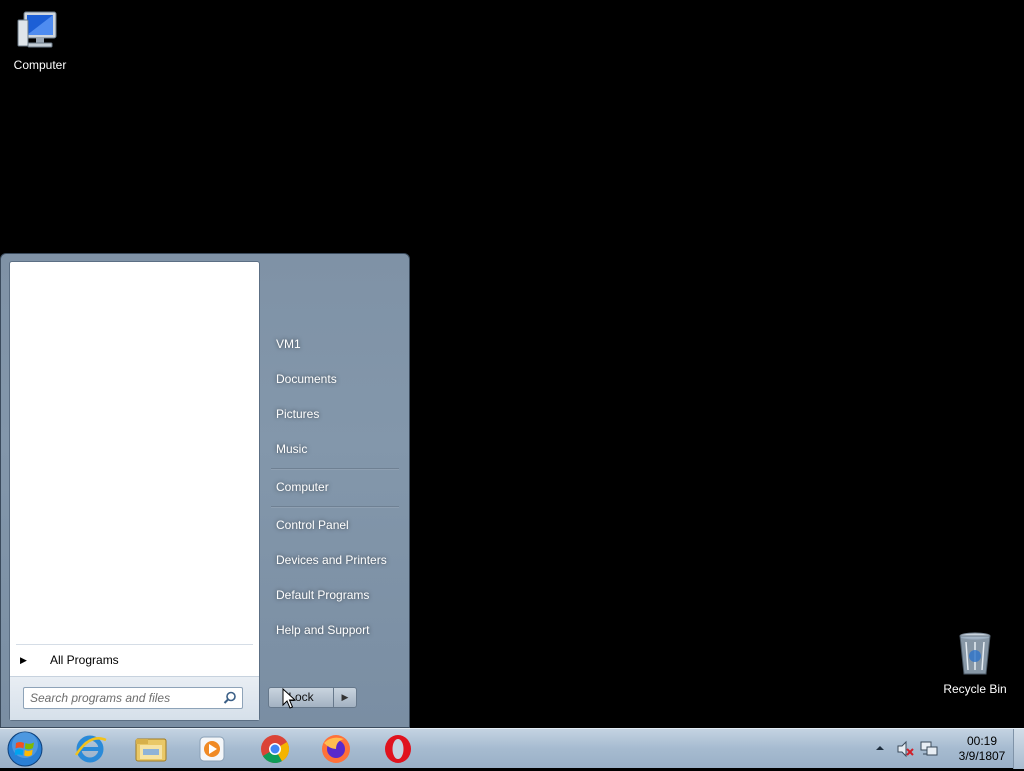 The image size is (1024, 771). I want to click on show-hidden-icons-button, so click(880, 748).